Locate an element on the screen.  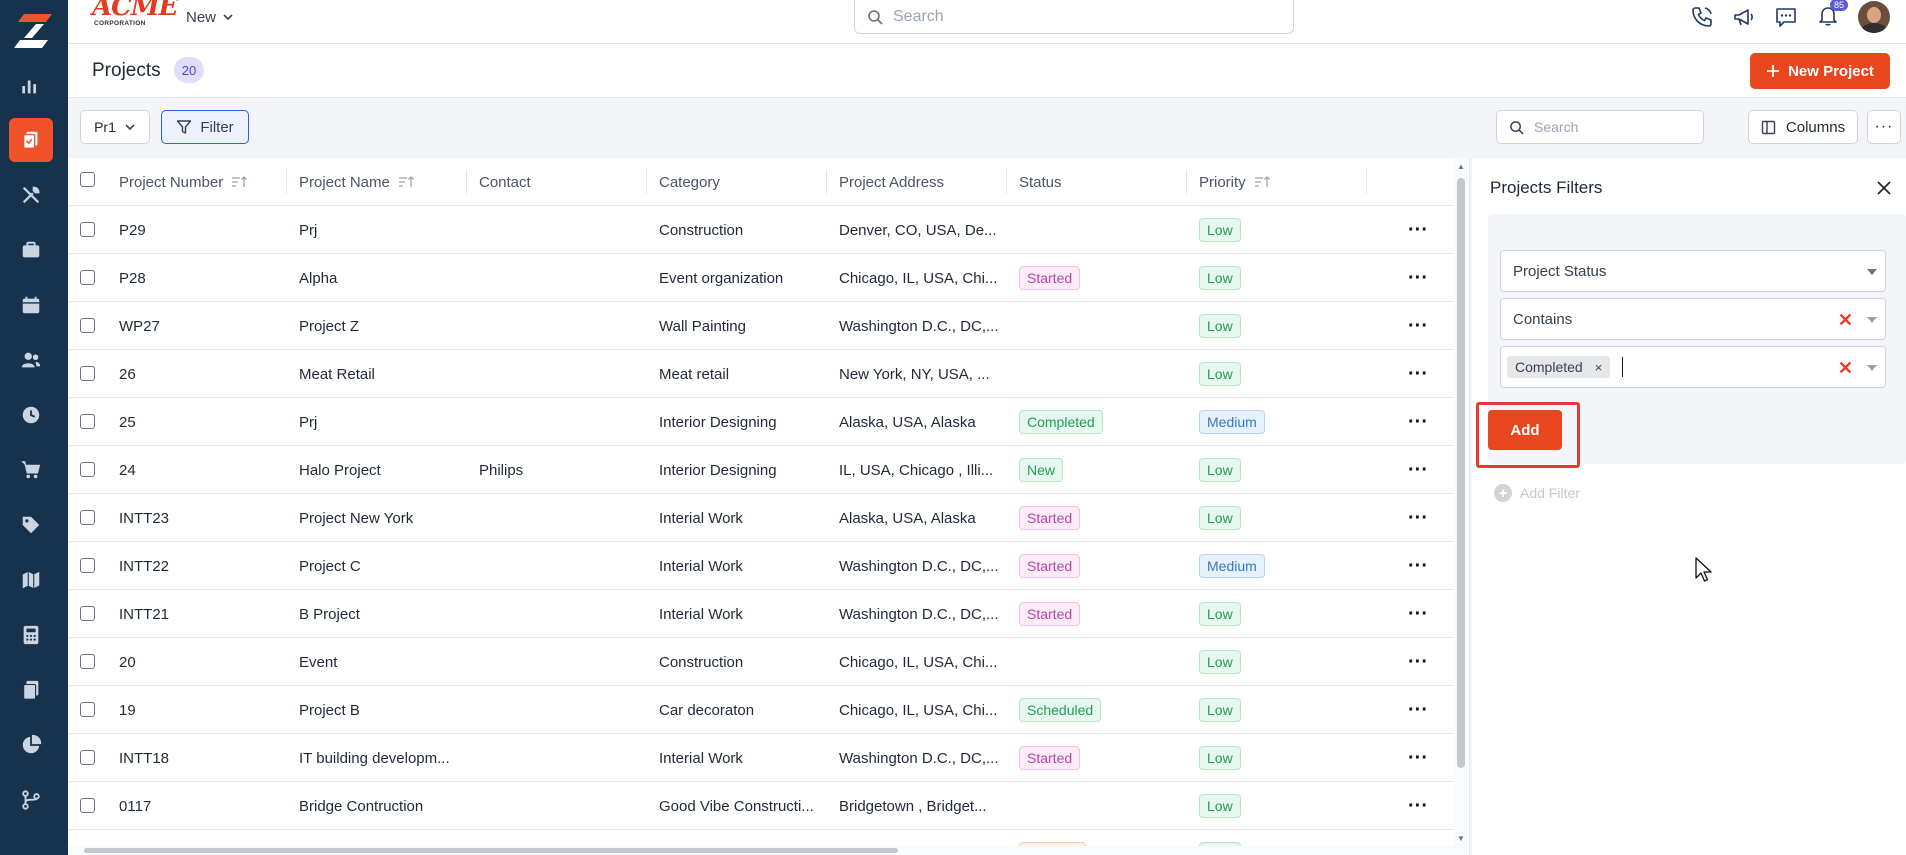
column-header-project-number: Project Number is located at coordinates (183, 182).